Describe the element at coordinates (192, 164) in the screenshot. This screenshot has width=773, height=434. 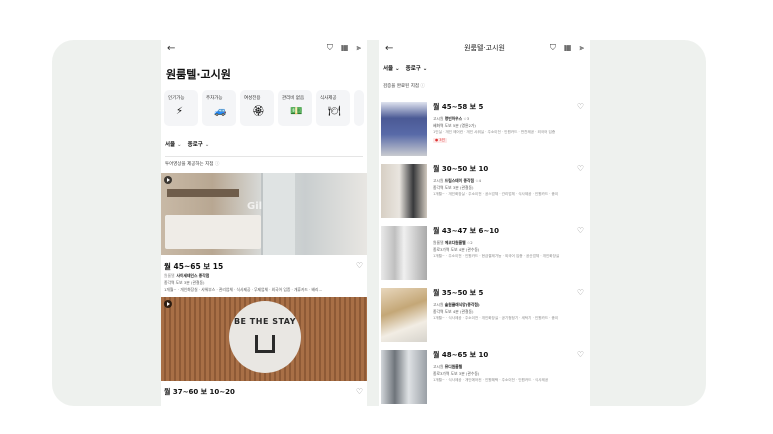
I see `section-label: 투어영상을 제공하는 지점 ⓘ` at that location.